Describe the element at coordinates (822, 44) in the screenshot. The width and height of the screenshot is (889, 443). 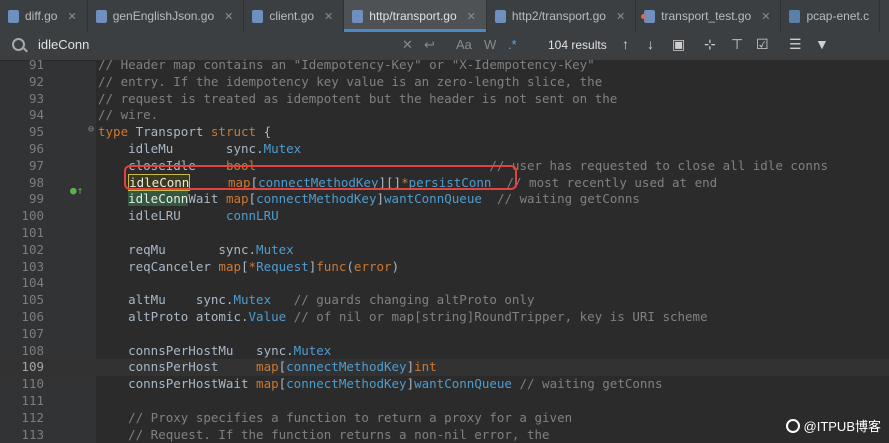
I see `filter-icon: ▼` at that location.